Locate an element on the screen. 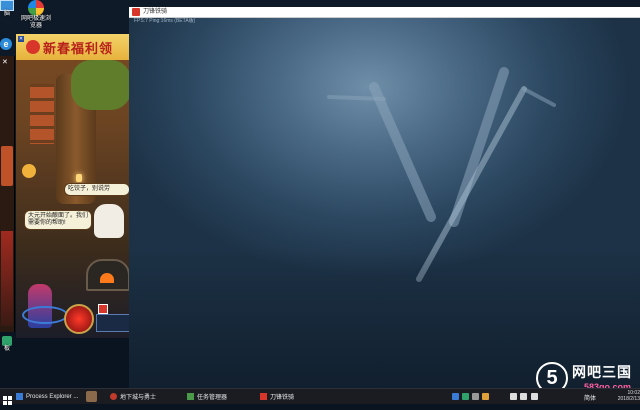 The height and width of the screenshot is (410, 640). banner-emblem-icon is located at coordinates (33, 47).